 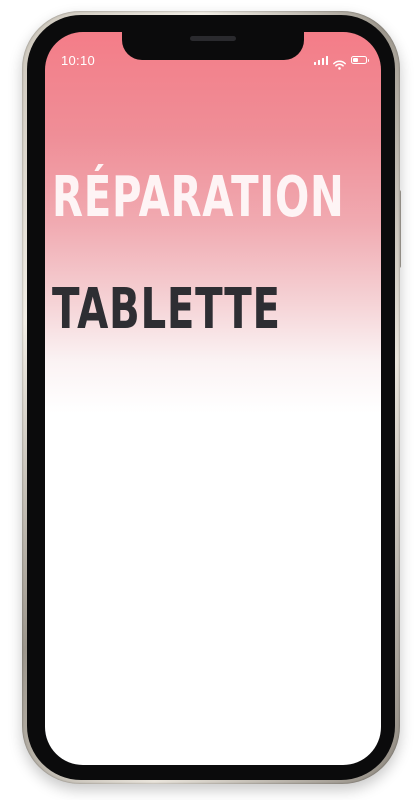 What do you see at coordinates (320, 60) in the screenshot?
I see `signal-icon` at bounding box center [320, 60].